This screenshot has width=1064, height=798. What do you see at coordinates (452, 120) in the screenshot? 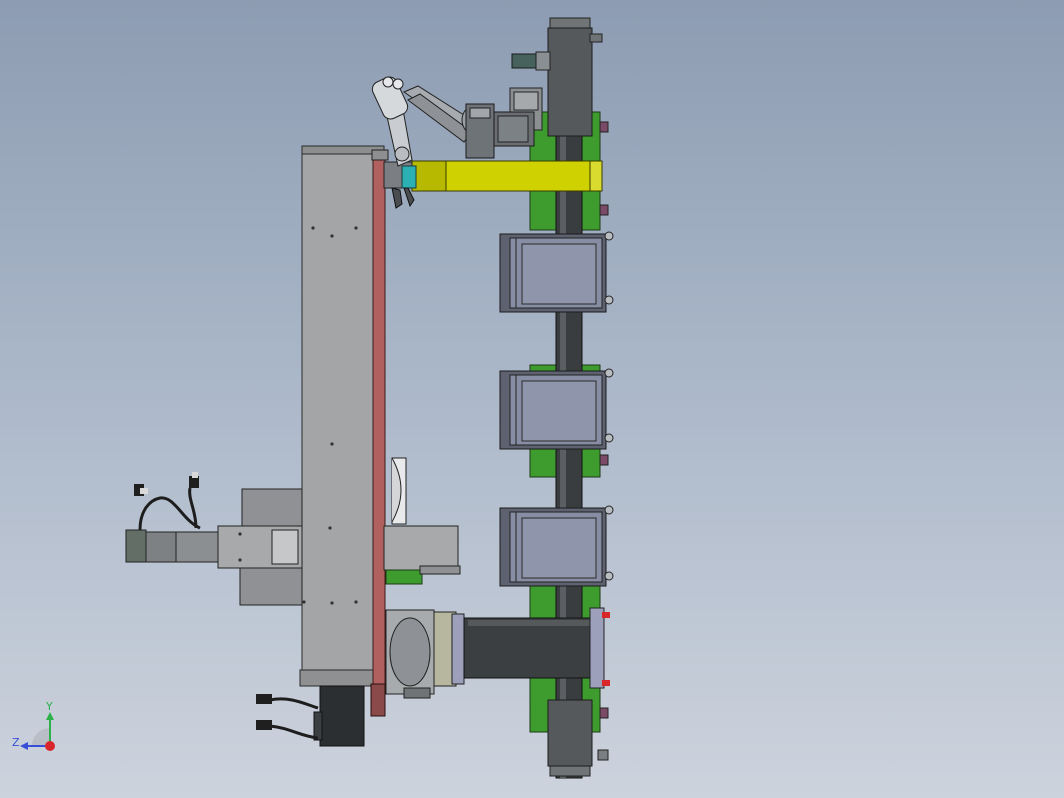
I see `robot-arm` at bounding box center [452, 120].